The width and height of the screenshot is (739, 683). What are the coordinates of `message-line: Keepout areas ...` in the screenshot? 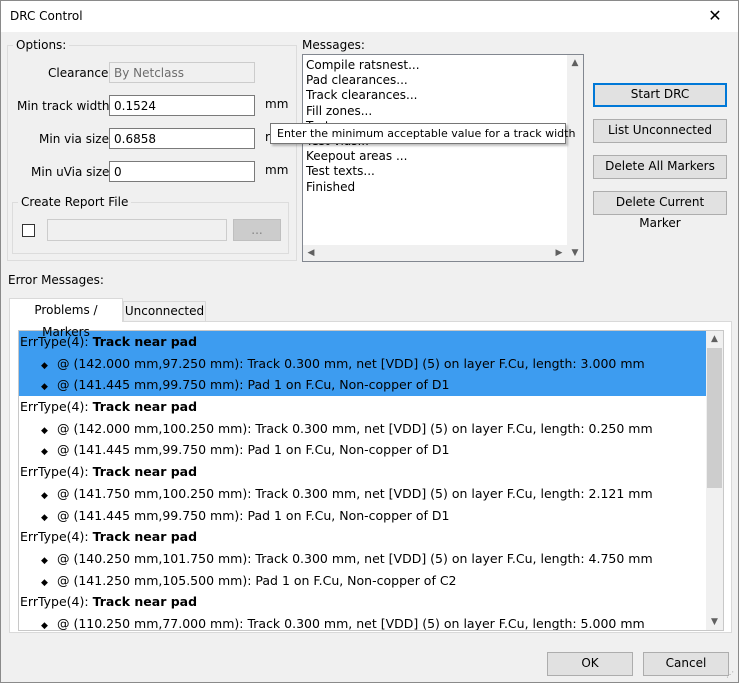 It's located at (357, 156).